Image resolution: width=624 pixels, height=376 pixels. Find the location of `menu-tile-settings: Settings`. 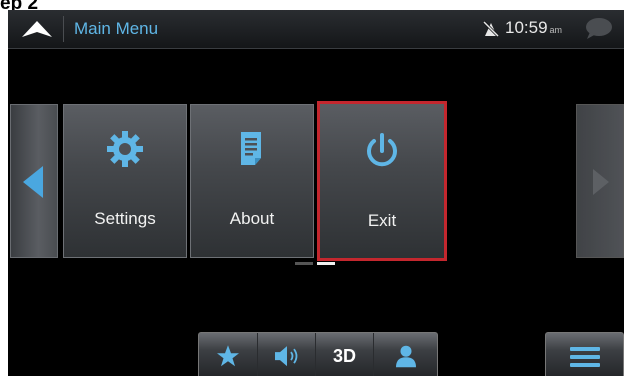

menu-tile-settings: Settings is located at coordinates (125, 181).